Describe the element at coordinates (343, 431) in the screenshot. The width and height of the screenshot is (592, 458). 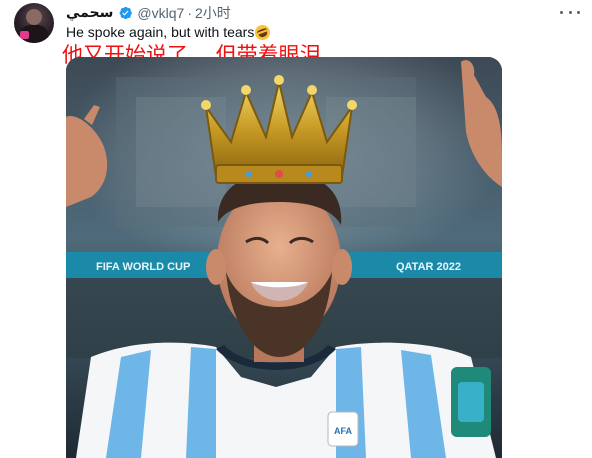
I see `badge-text: AFA` at that location.